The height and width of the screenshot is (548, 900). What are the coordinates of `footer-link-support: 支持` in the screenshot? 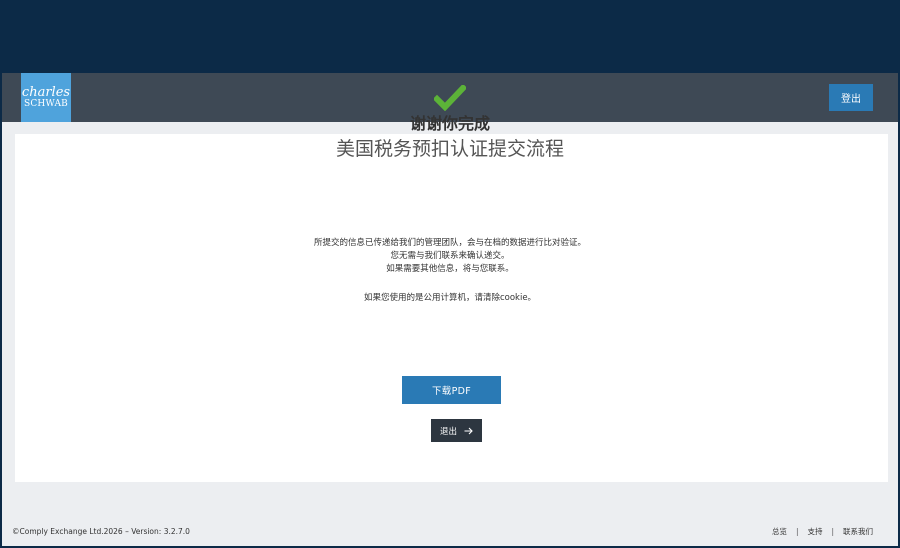 It's located at (814, 531).